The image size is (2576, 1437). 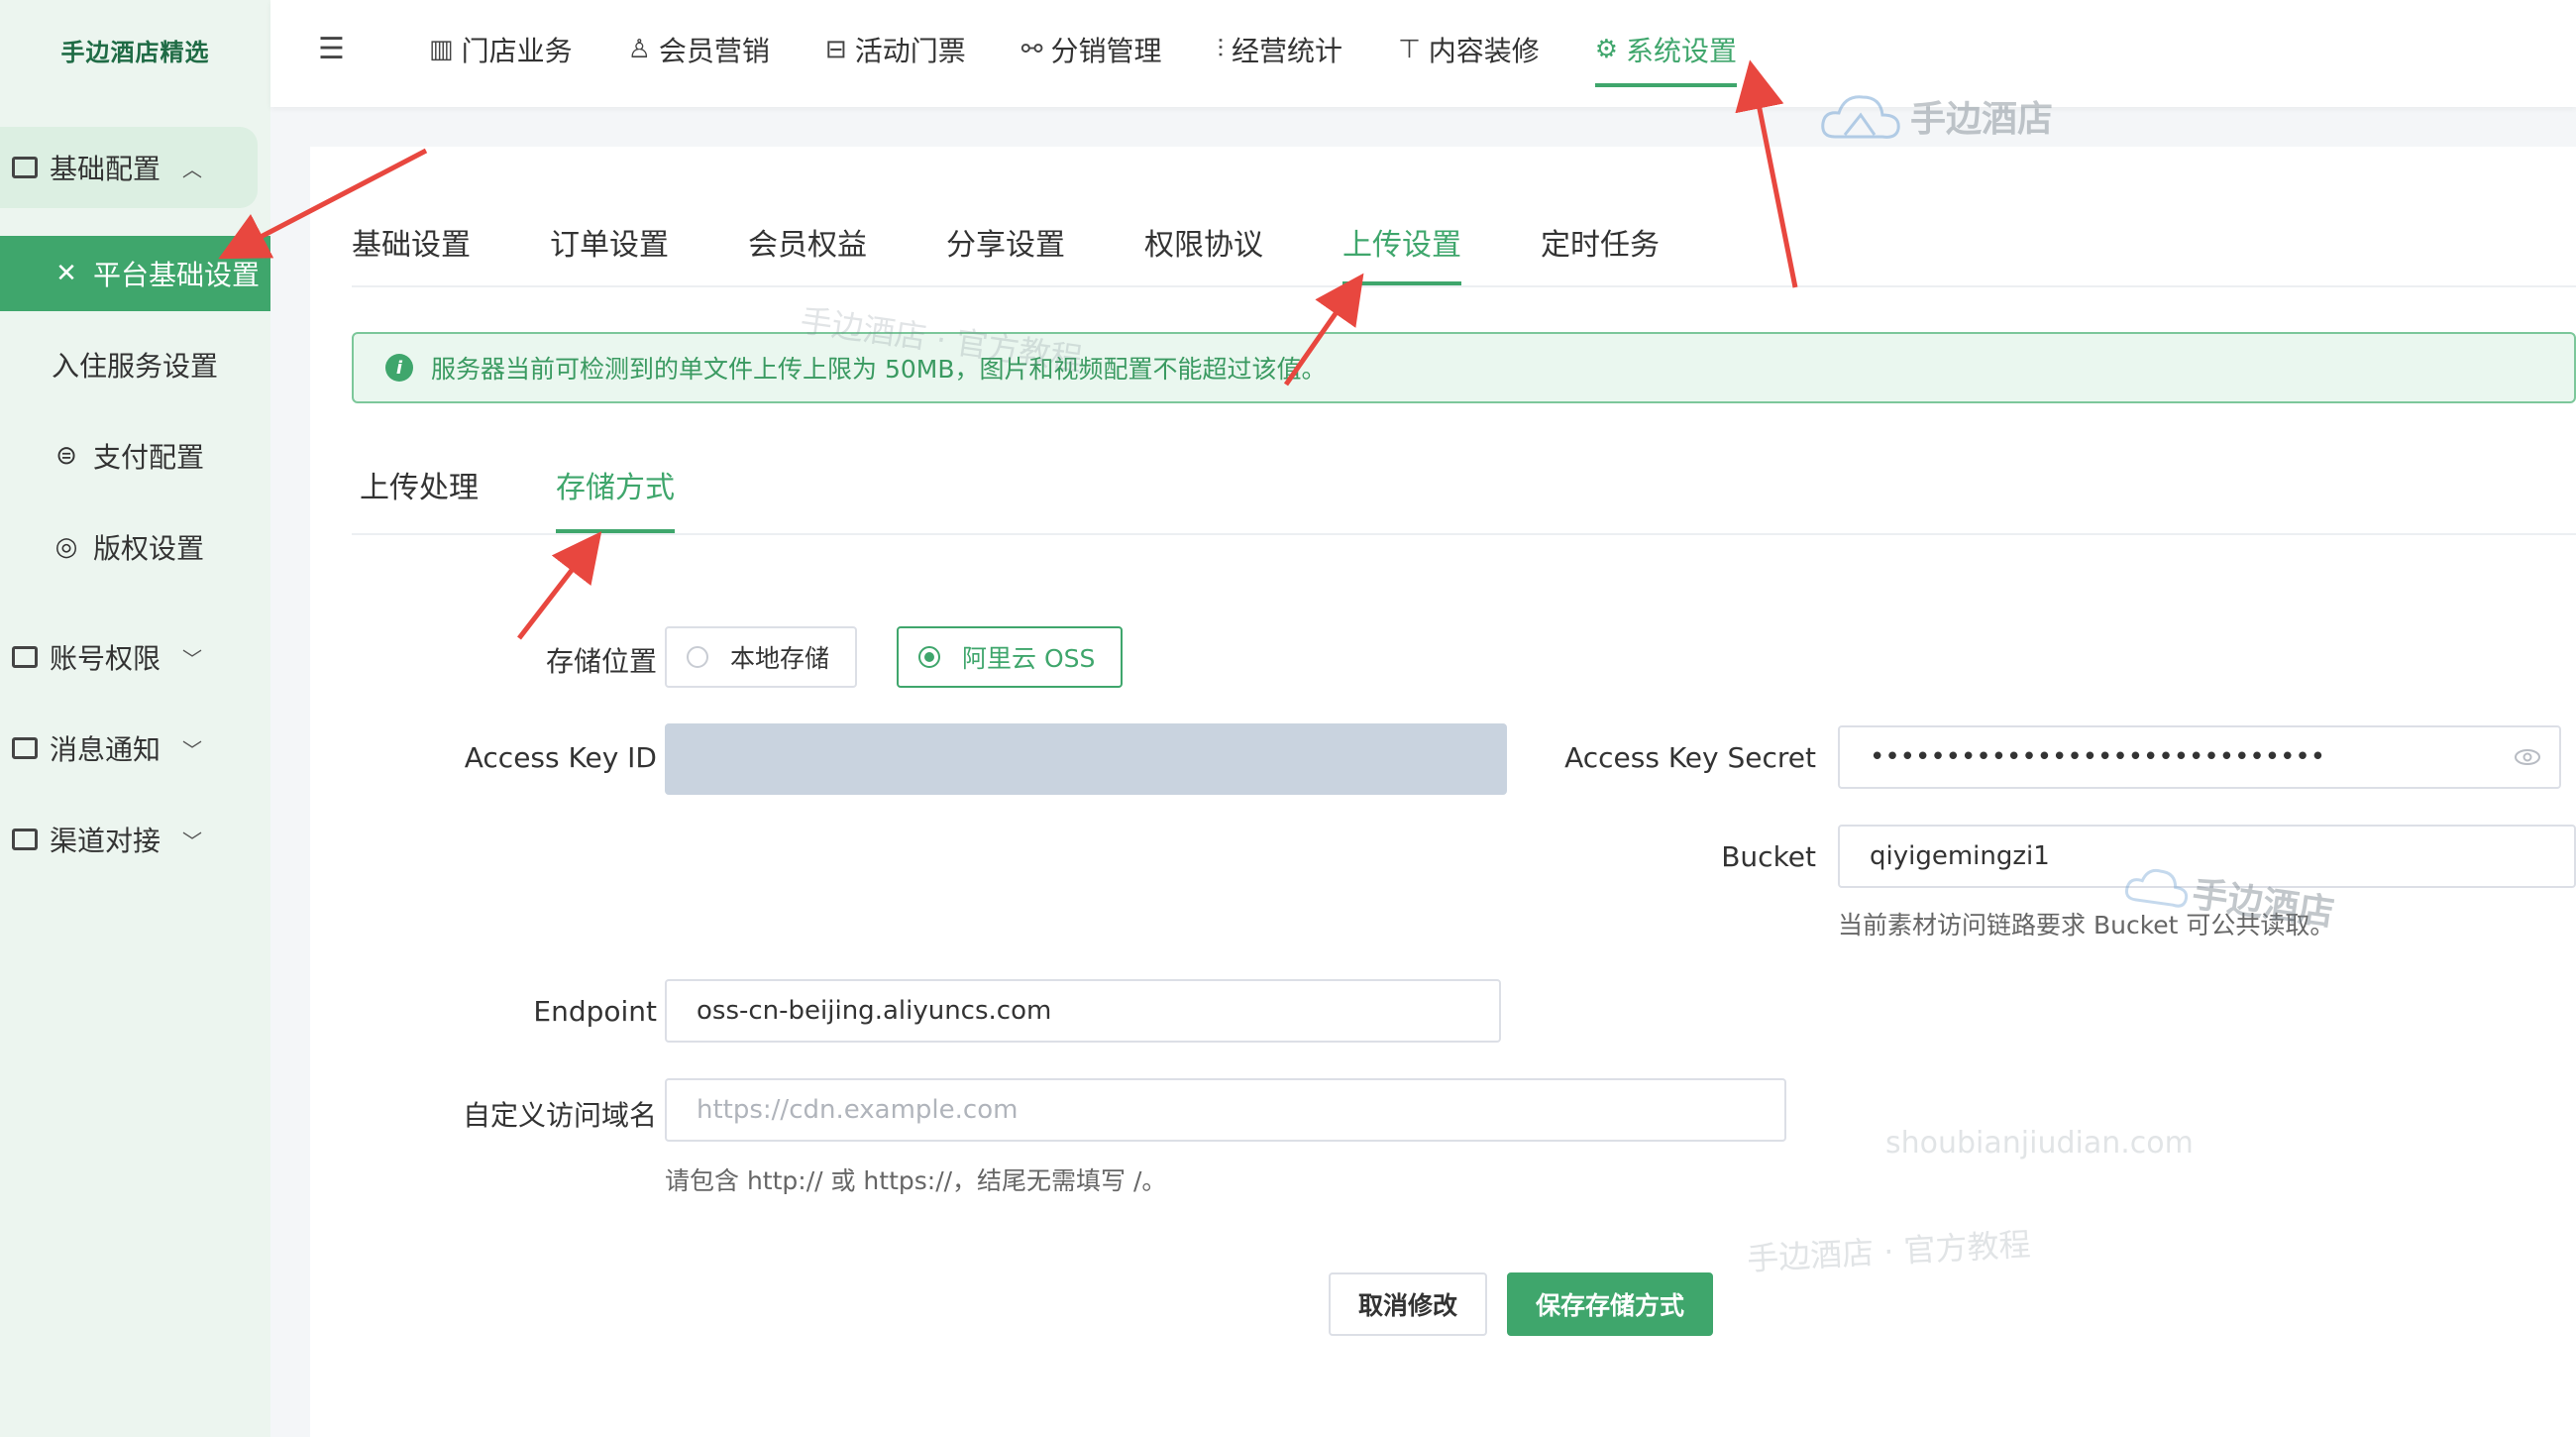 What do you see at coordinates (807, 246) in the screenshot?
I see `tab-member-benefits: 会员权益` at bounding box center [807, 246].